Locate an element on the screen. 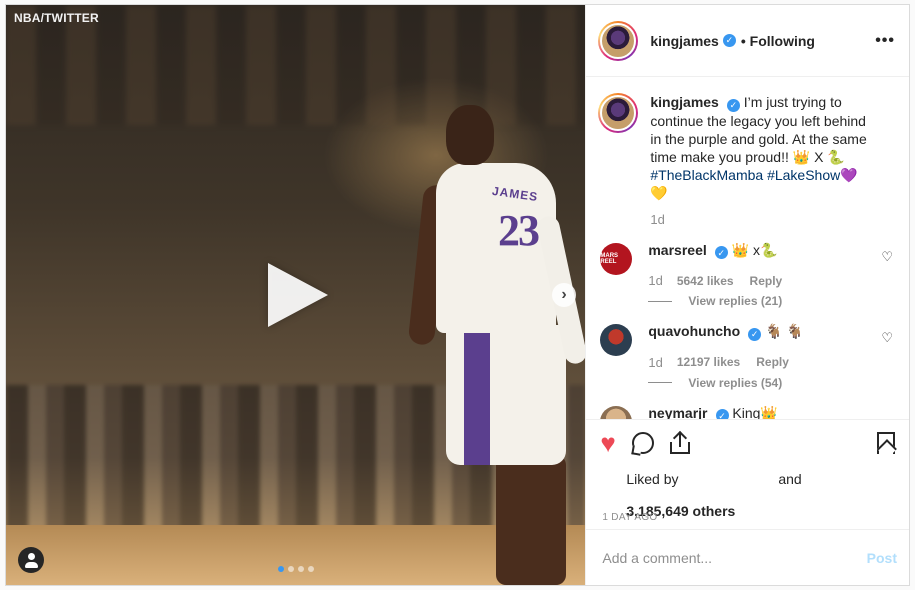  share-icon is located at coordinates (679, 442).